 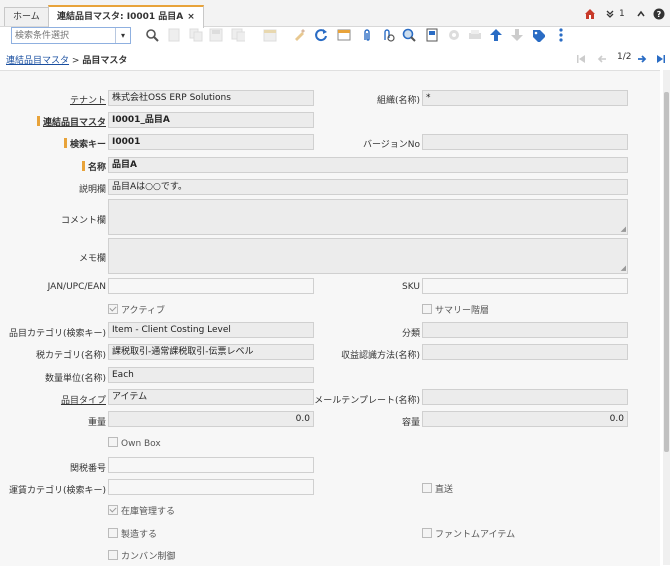 I want to click on manufactured-checkbox: 製造する, so click(x=132, y=533).